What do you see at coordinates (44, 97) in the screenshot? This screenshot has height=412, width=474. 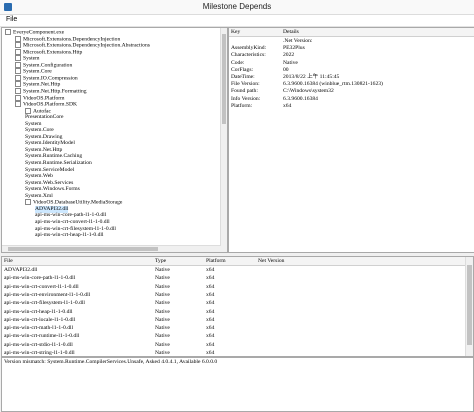 I see `tree-item-label: VideoOS.Platform` at bounding box center [44, 97].